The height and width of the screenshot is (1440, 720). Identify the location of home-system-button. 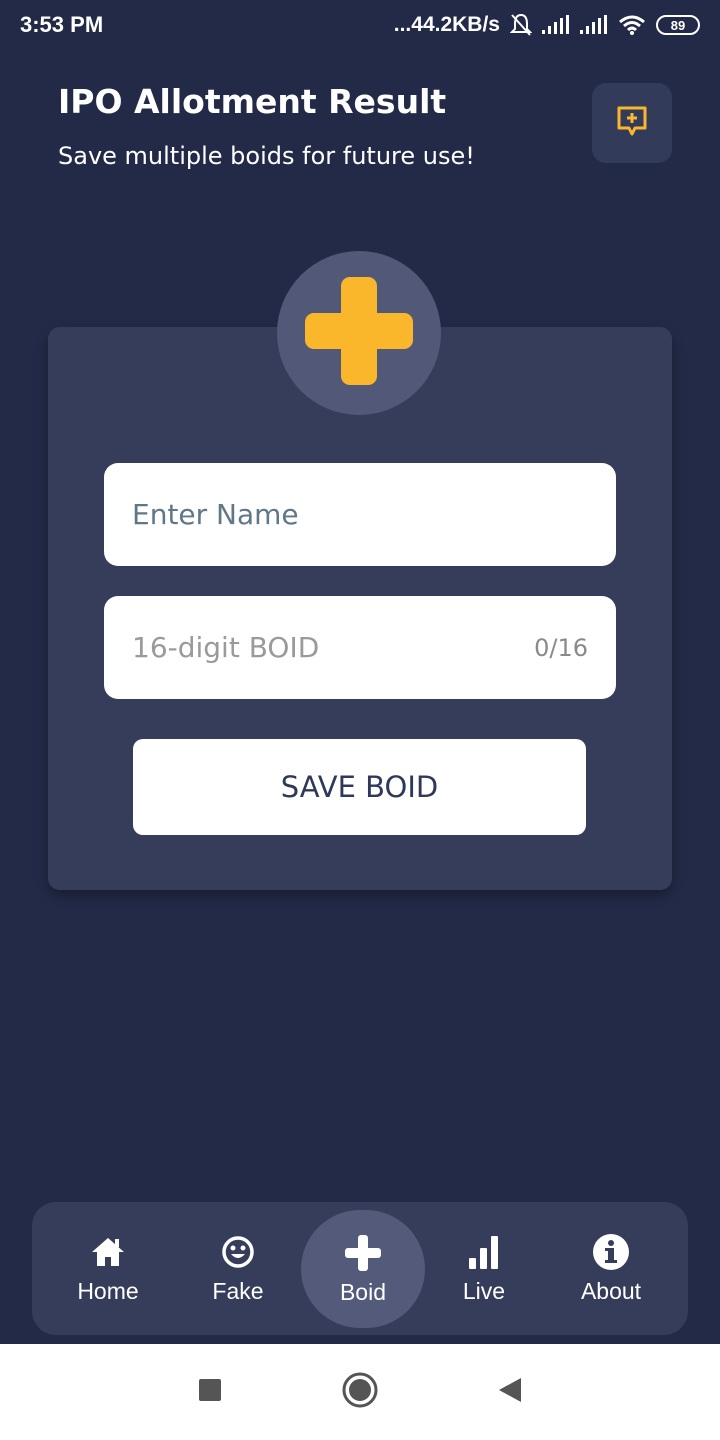
(360, 1392).